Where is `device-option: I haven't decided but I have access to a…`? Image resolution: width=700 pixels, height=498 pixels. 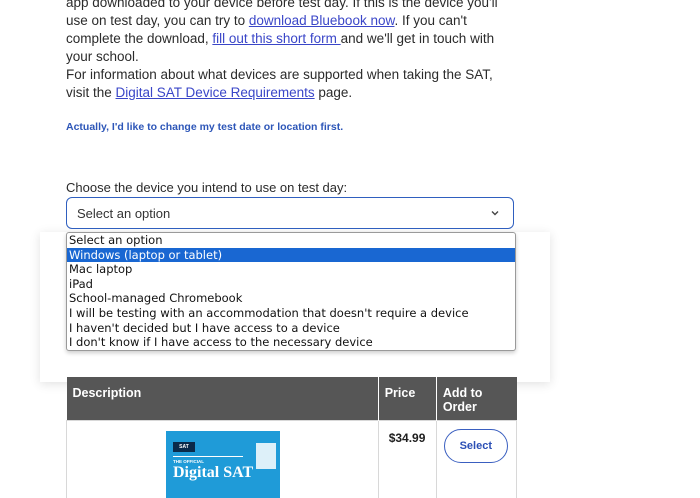
device-option: I haven't decided but I have access to a… is located at coordinates (291, 328).